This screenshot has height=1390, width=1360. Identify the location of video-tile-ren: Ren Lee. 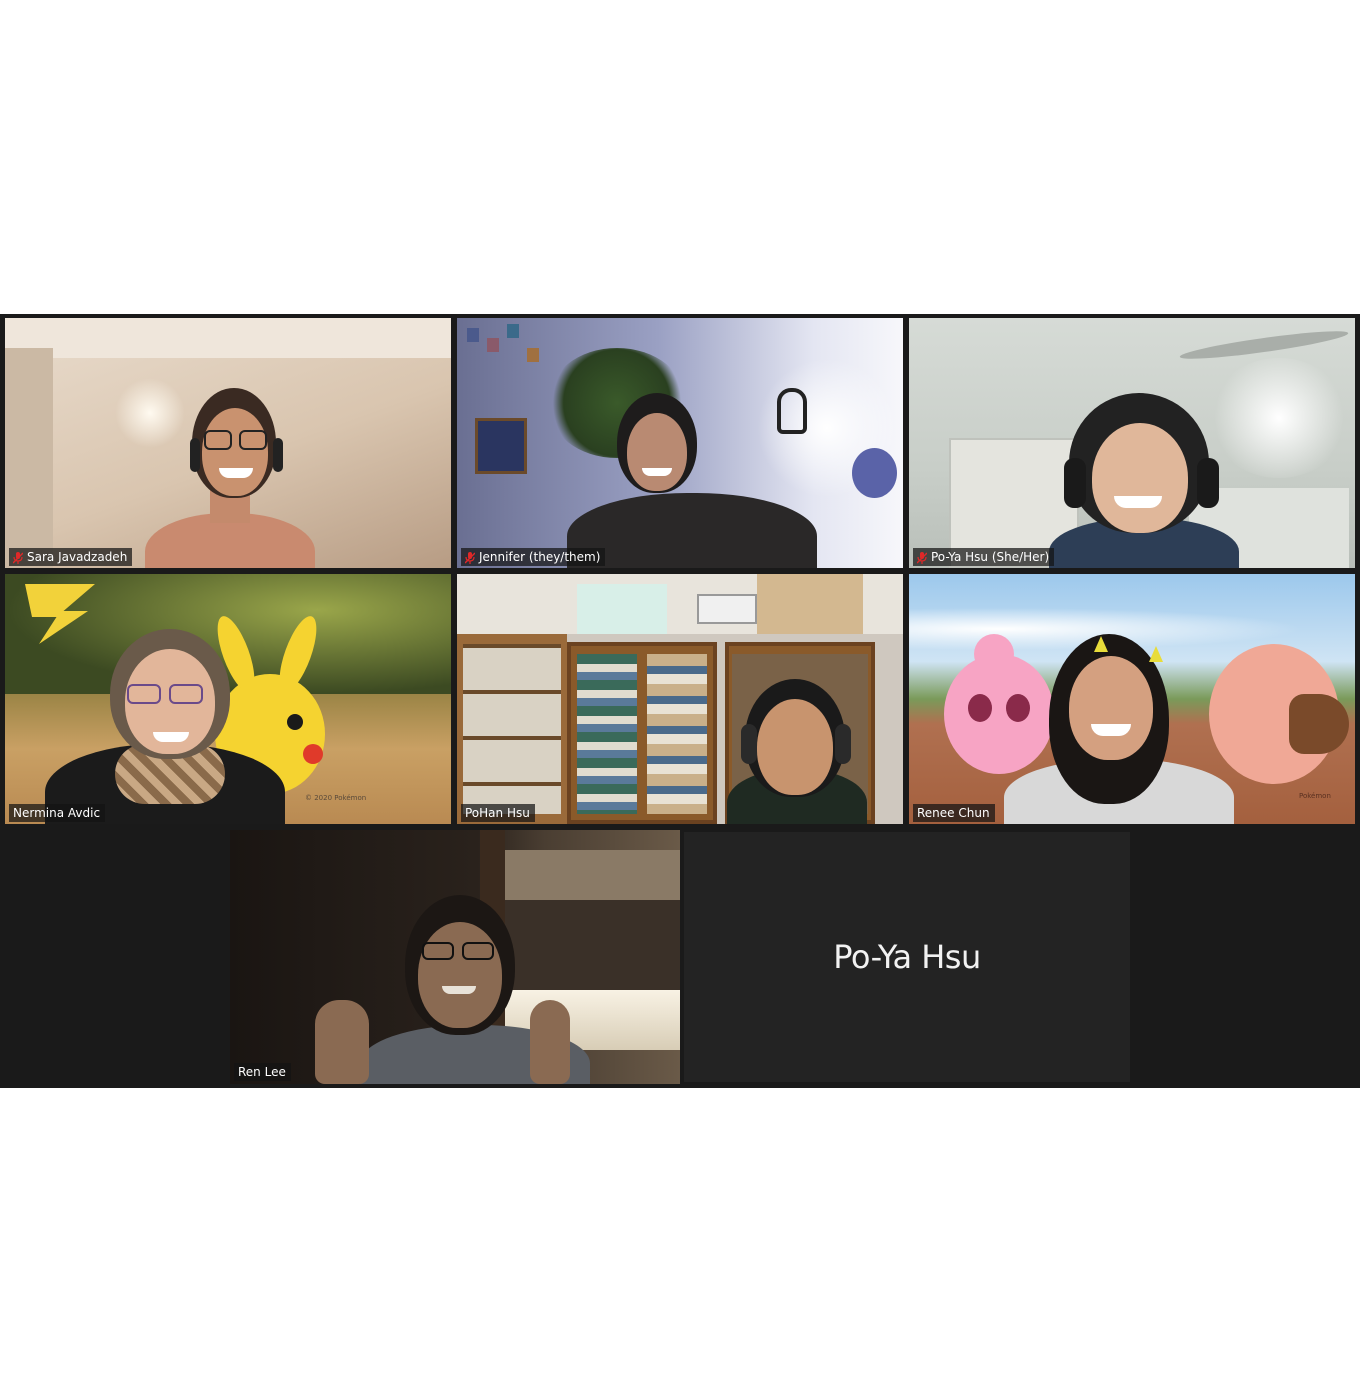
(455, 957).